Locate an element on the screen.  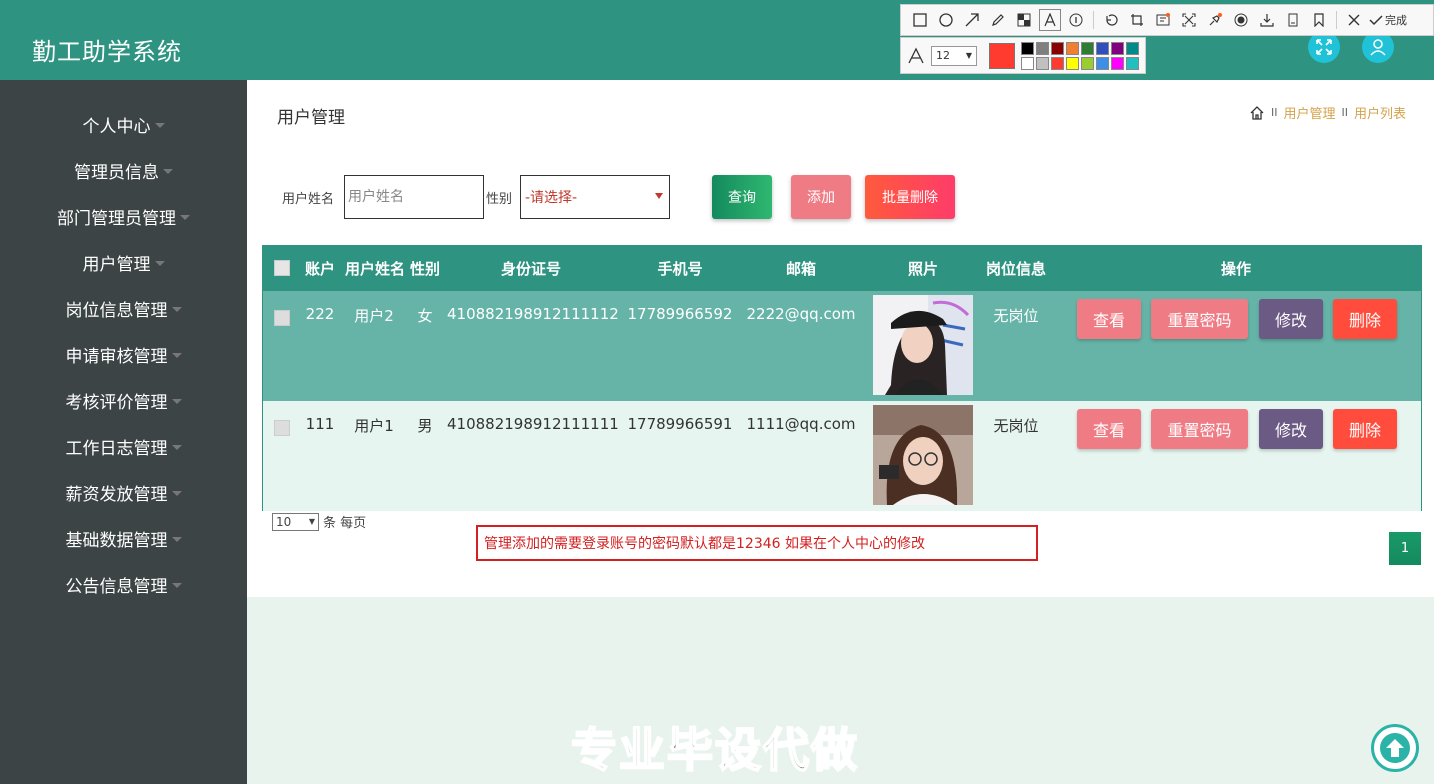
app-title: 勤工助学系统 is located at coordinates (107, 52).